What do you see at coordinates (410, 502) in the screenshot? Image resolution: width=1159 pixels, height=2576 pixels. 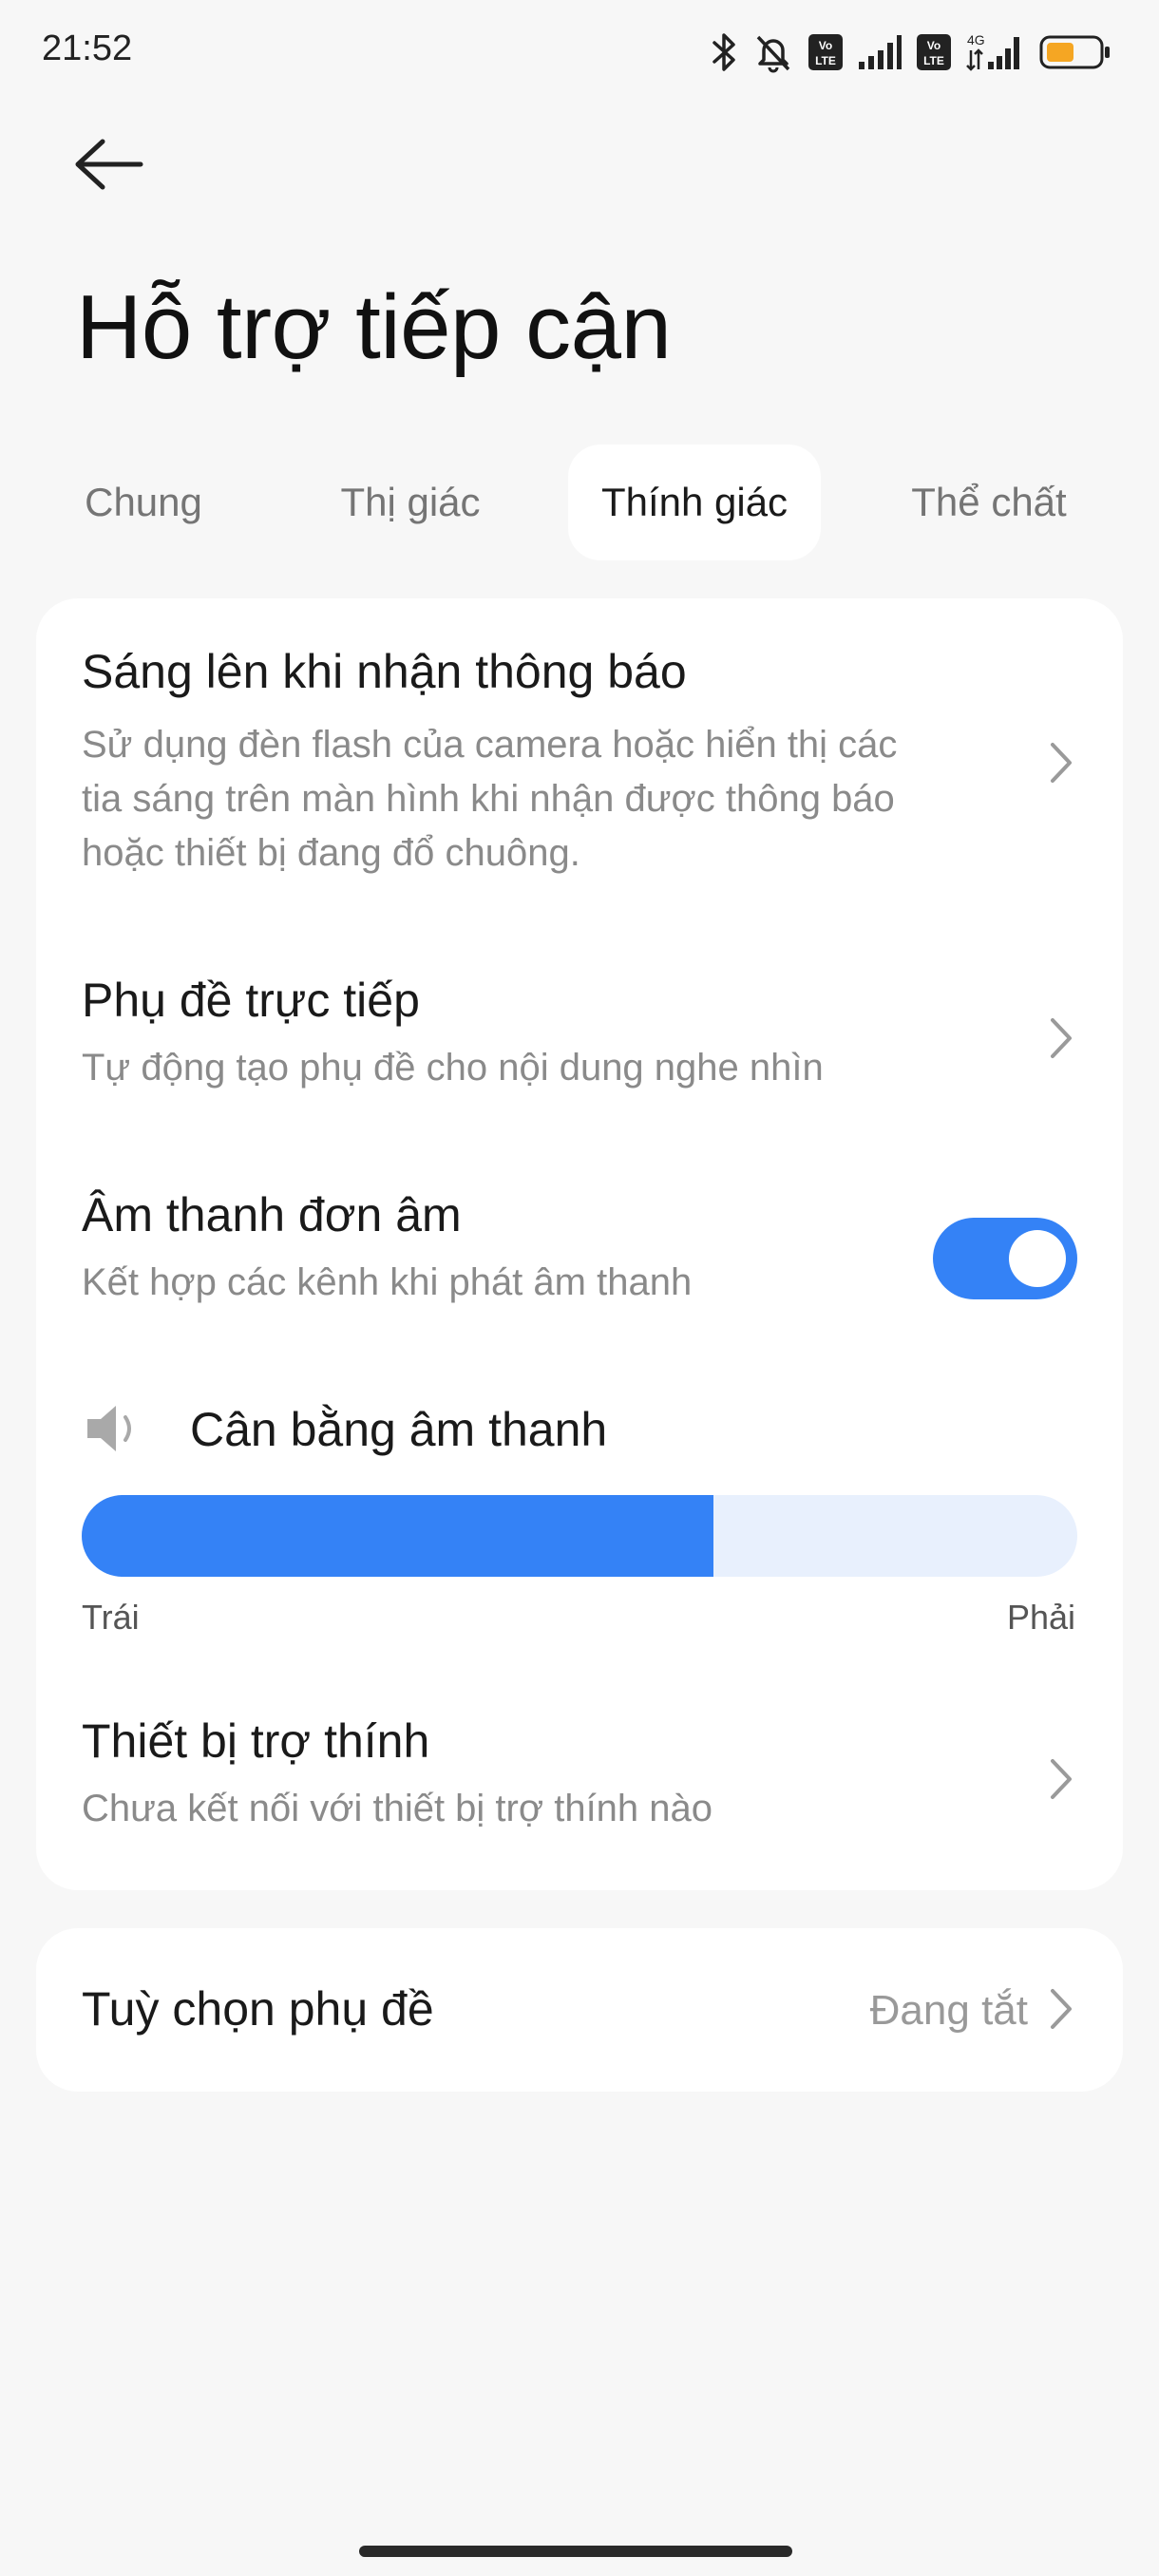 I see `tab-vision: Thị giác` at bounding box center [410, 502].